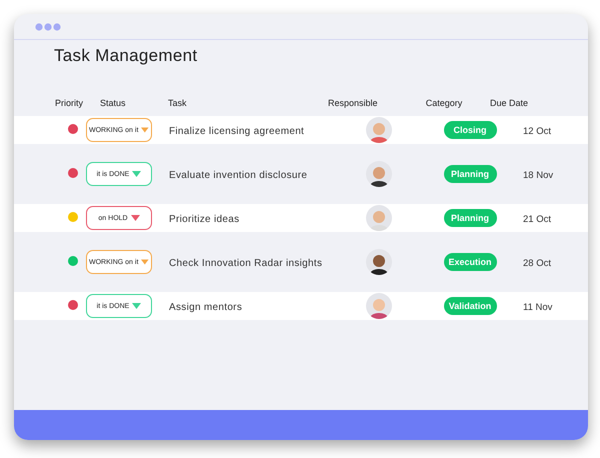  I want to click on task-name: Evaluate invention disclosure, so click(238, 175).